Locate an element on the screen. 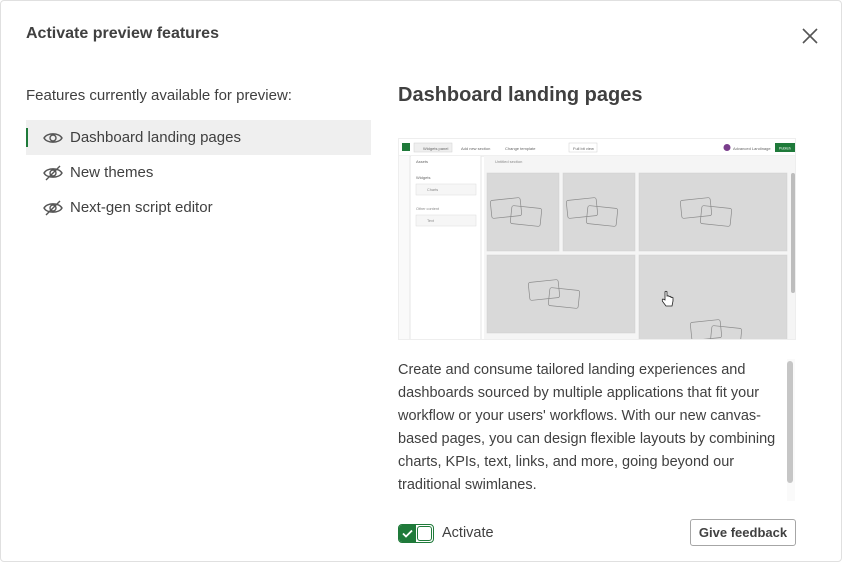  activate-toggle is located at coordinates (416, 533).